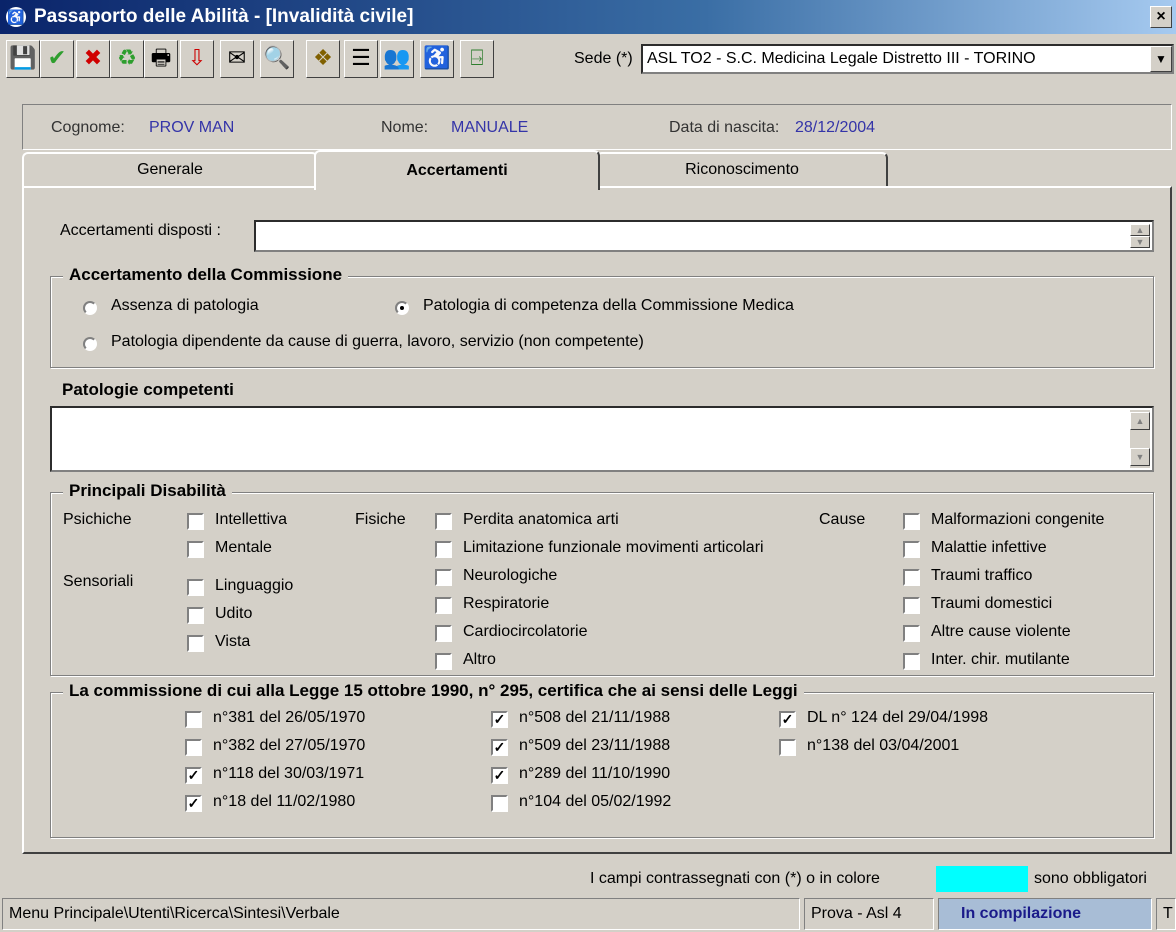  I want to click on mail-button: ✉, so click(237, 59).